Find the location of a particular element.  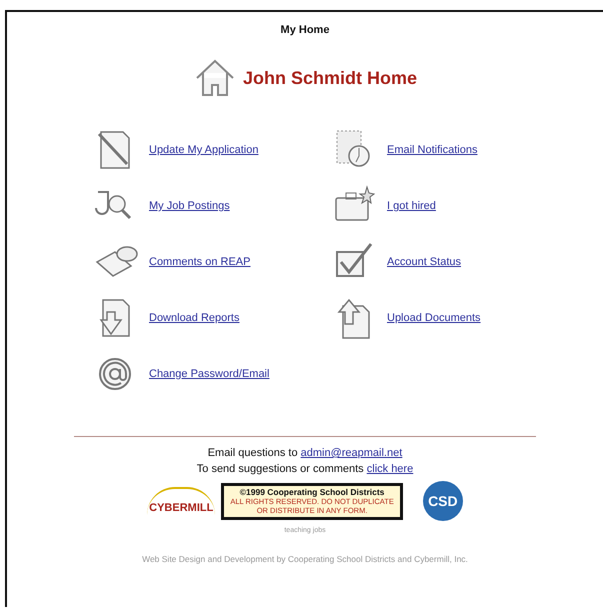

menu-link: My Job Postings is located at coordinates (189, 206).